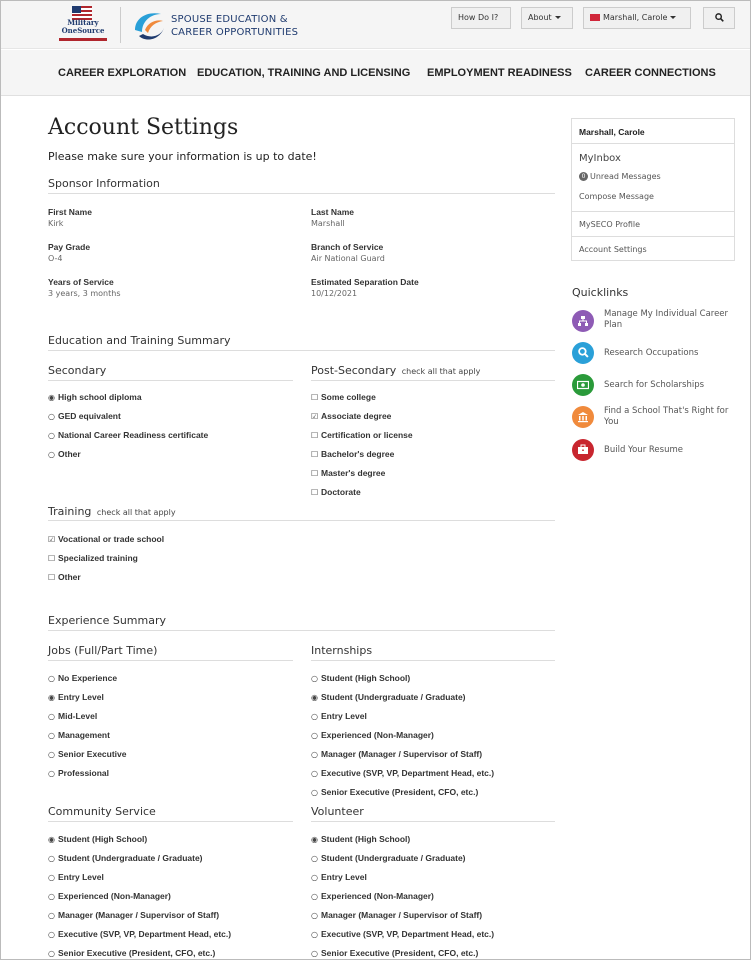  What do you see at coordinates (106, 539) in the screenshot?
I see `checkbox-option: ☑ Vocational or trade school` at bounding box center [106, 539].